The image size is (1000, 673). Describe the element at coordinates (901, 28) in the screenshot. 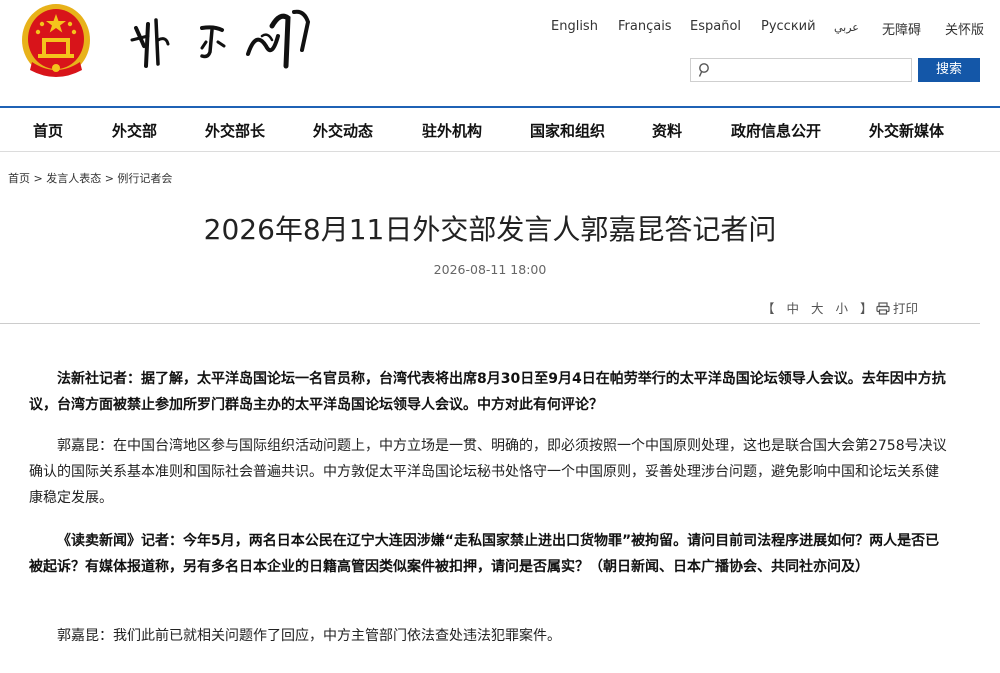

I see `accessibility-link: 无障碍` at that location.